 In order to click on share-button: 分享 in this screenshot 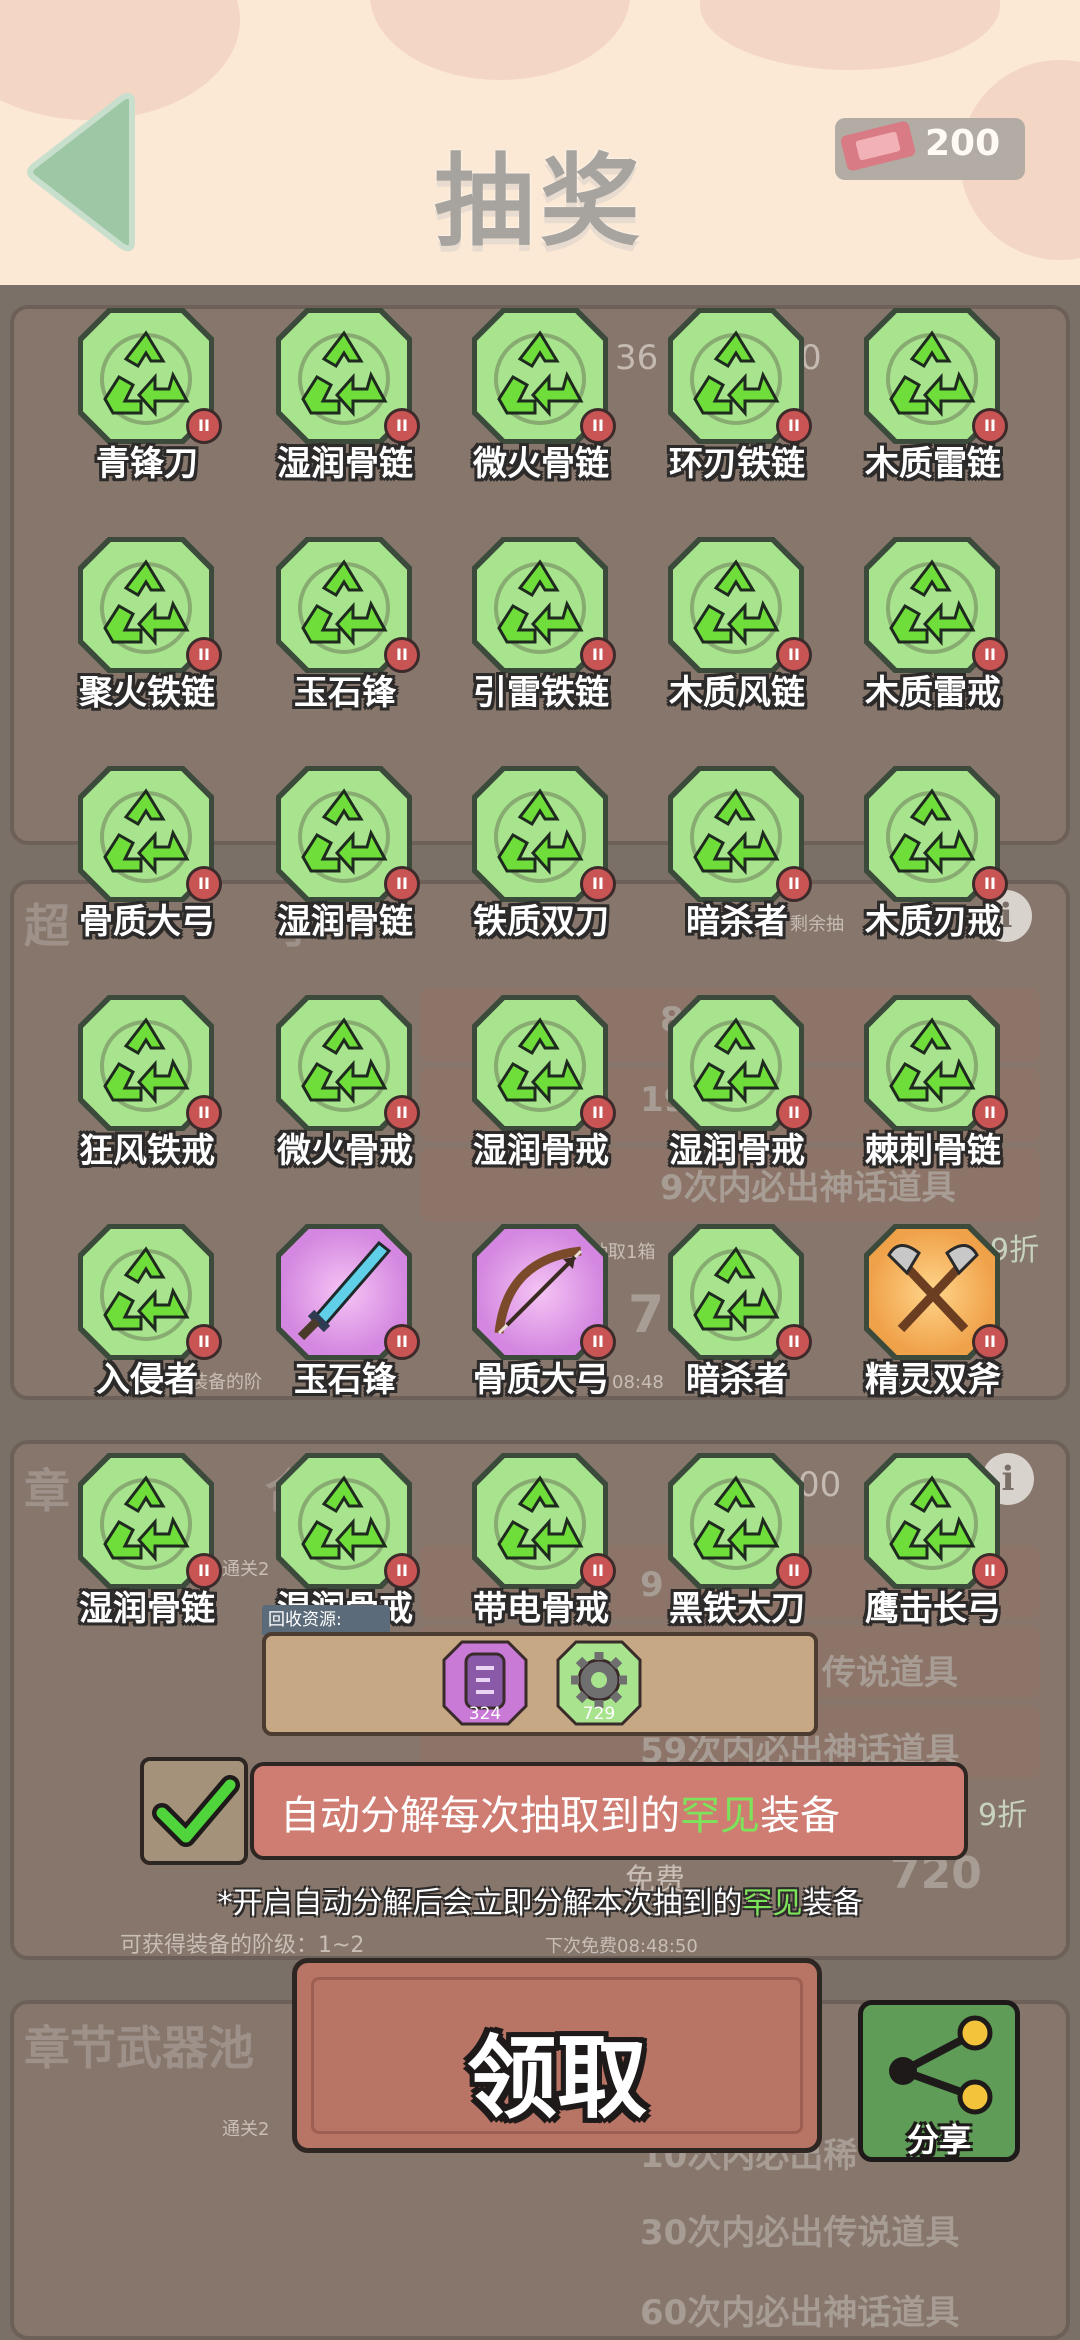, I will do `click(939, 2081)`.